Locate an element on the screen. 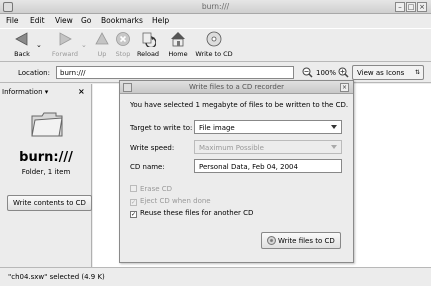 The image size is (431, 286). window-titlebar: burn:/// – □ × is located at coordinates (215, 7).